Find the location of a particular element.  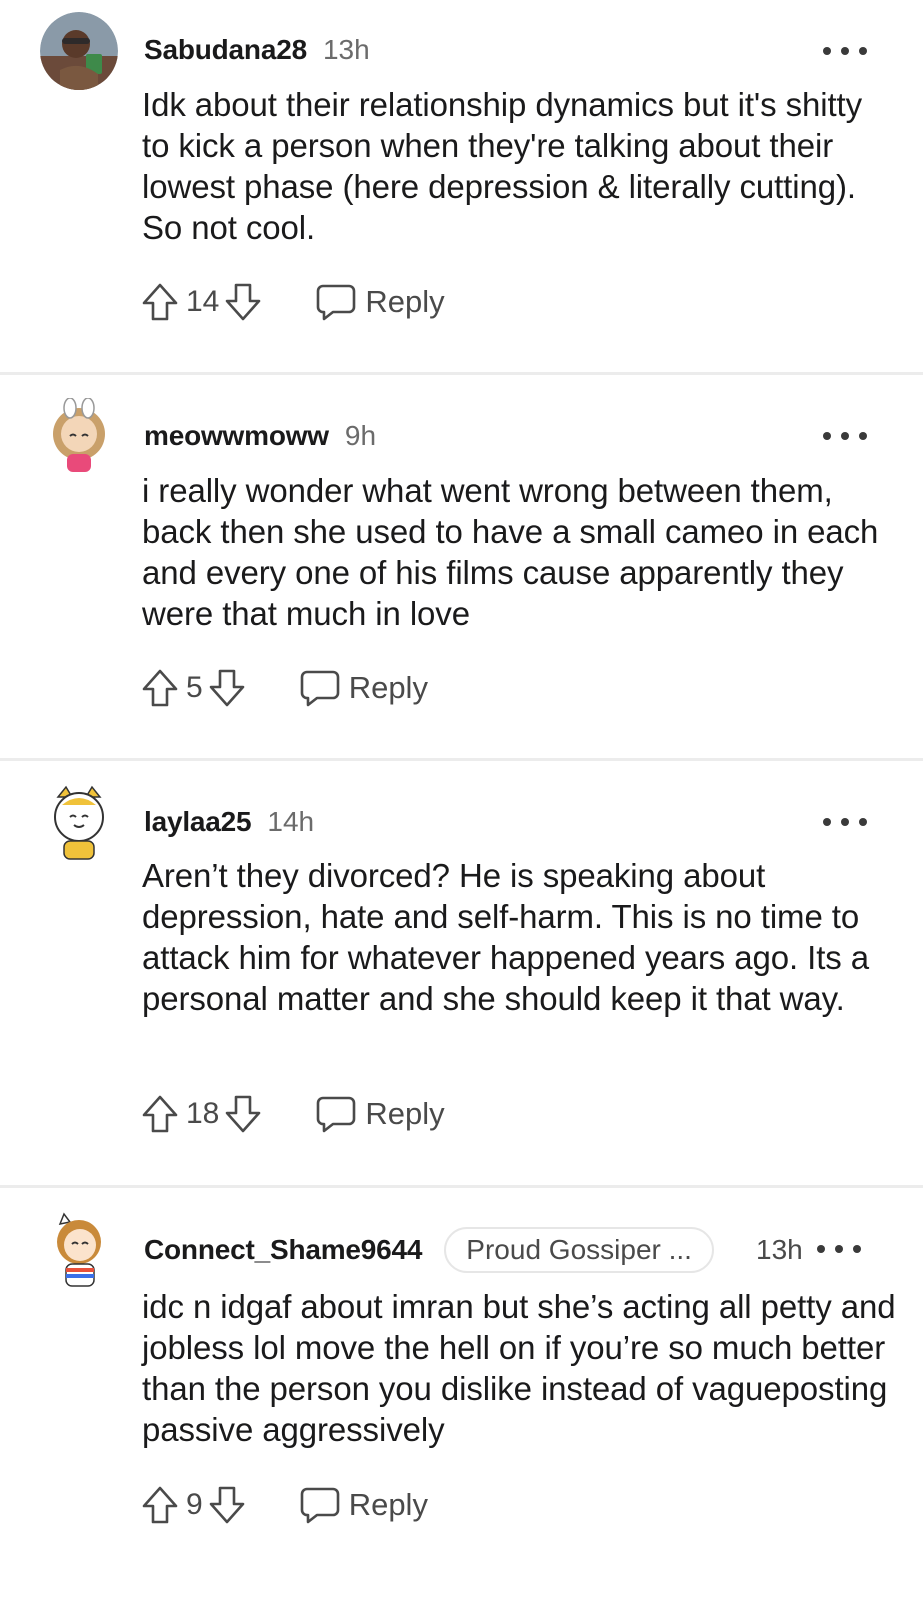

username: laylaa25 is located at coordinates (198, 822).